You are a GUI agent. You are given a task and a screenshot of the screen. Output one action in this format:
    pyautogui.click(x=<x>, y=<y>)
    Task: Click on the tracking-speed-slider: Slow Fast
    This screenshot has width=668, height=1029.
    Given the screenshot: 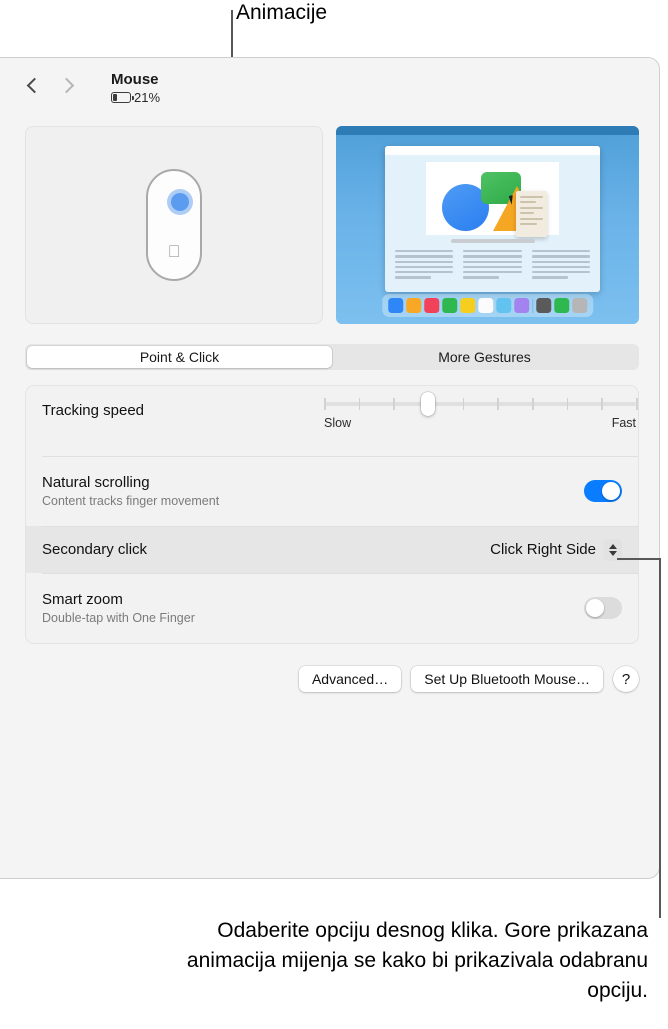 What is the action you would take?
    pyautogui.click(x=481, y=411)
    